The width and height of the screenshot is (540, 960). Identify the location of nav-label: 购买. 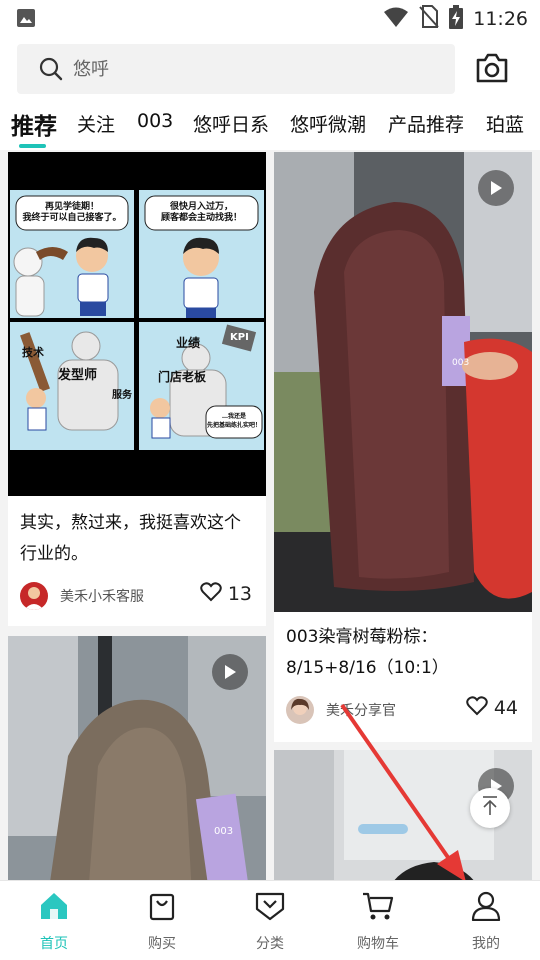
(162, 944).